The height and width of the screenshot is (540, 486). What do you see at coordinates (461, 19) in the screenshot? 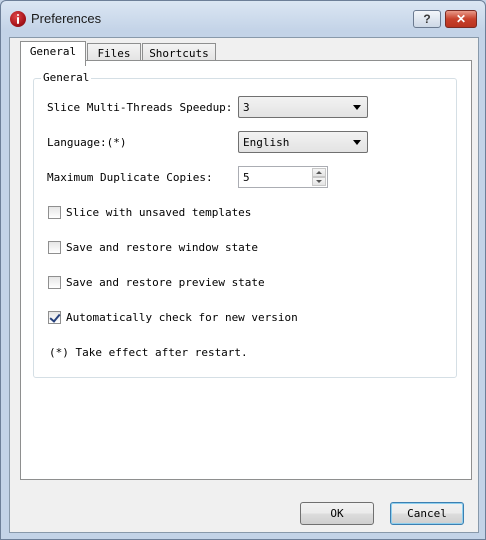
I see `close-button: ✕` at bounding box center [461, 19].